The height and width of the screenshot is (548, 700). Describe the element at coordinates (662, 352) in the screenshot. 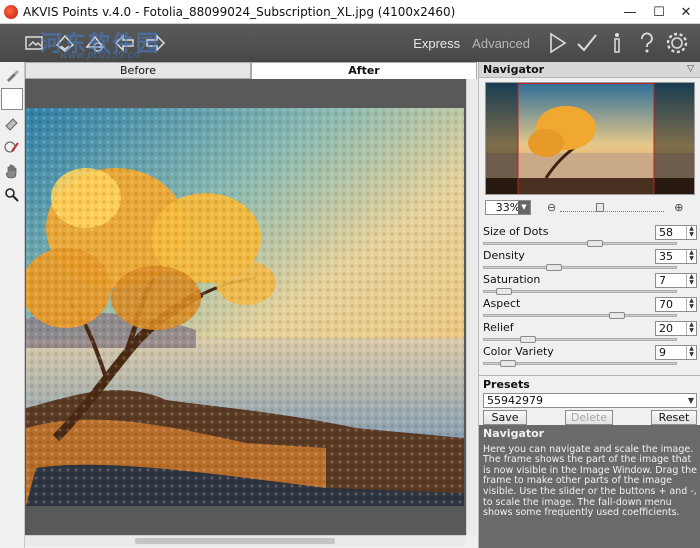

I see `param-value: 9` at that location.